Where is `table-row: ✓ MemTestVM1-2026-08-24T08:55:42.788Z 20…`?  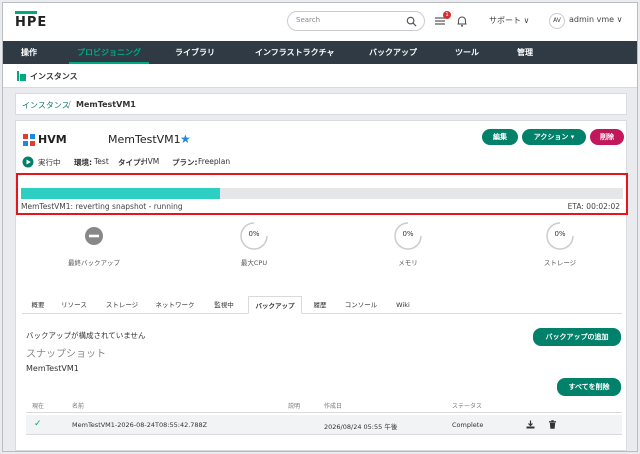
table-row: ✓ MemTestVM1-2026-08-24T08:55:42.788Z 20… is located at coordinates (324, 425).